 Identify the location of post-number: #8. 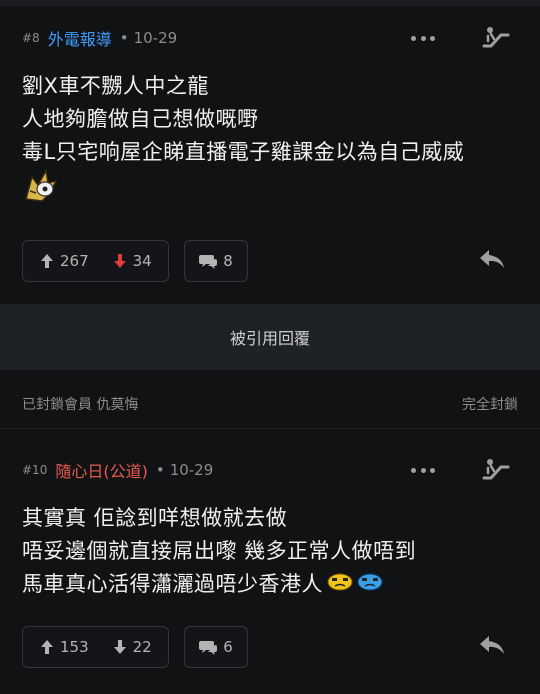
(31, 38).